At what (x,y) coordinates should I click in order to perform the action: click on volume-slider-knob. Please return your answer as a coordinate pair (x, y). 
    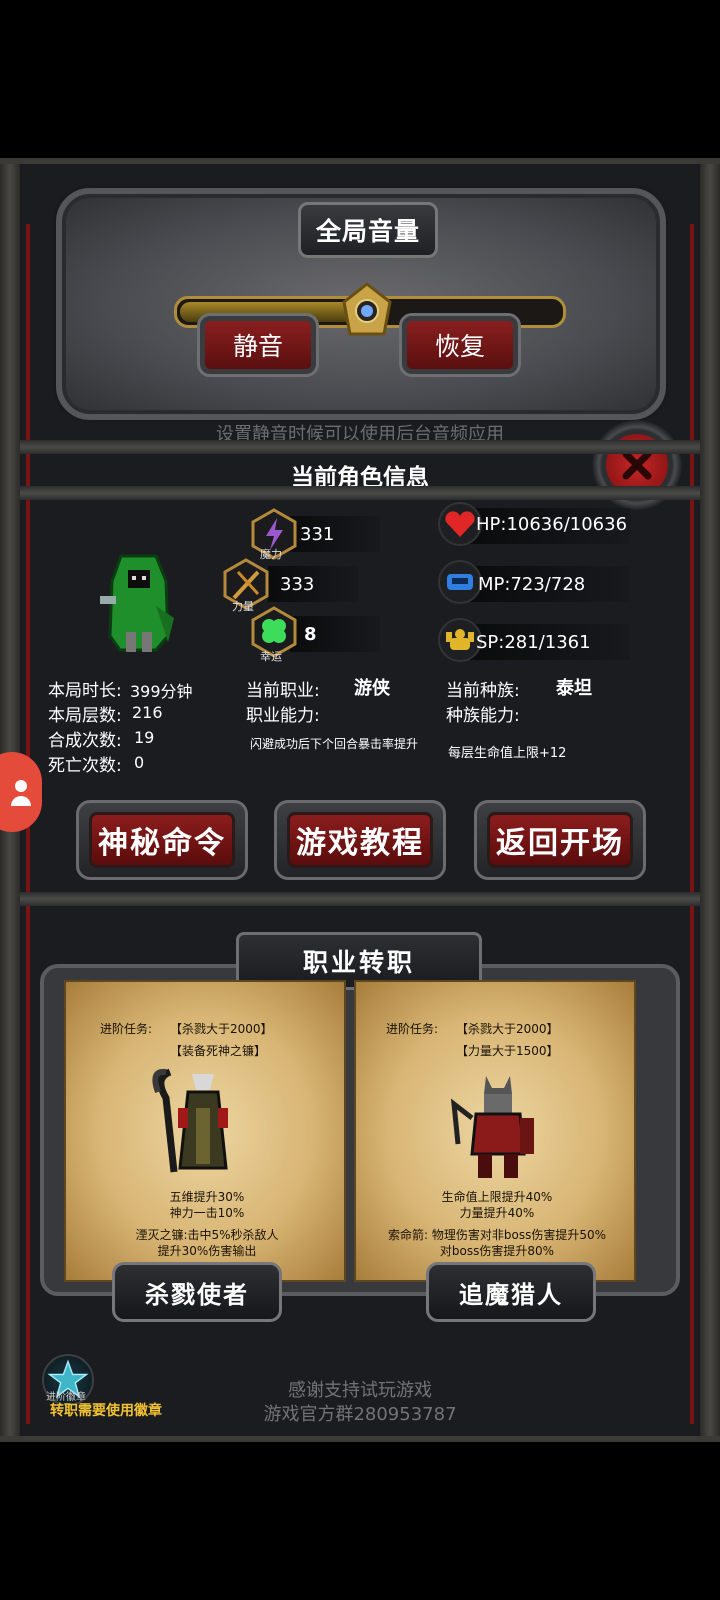
    Looking at the image, I should click on (367, 311).